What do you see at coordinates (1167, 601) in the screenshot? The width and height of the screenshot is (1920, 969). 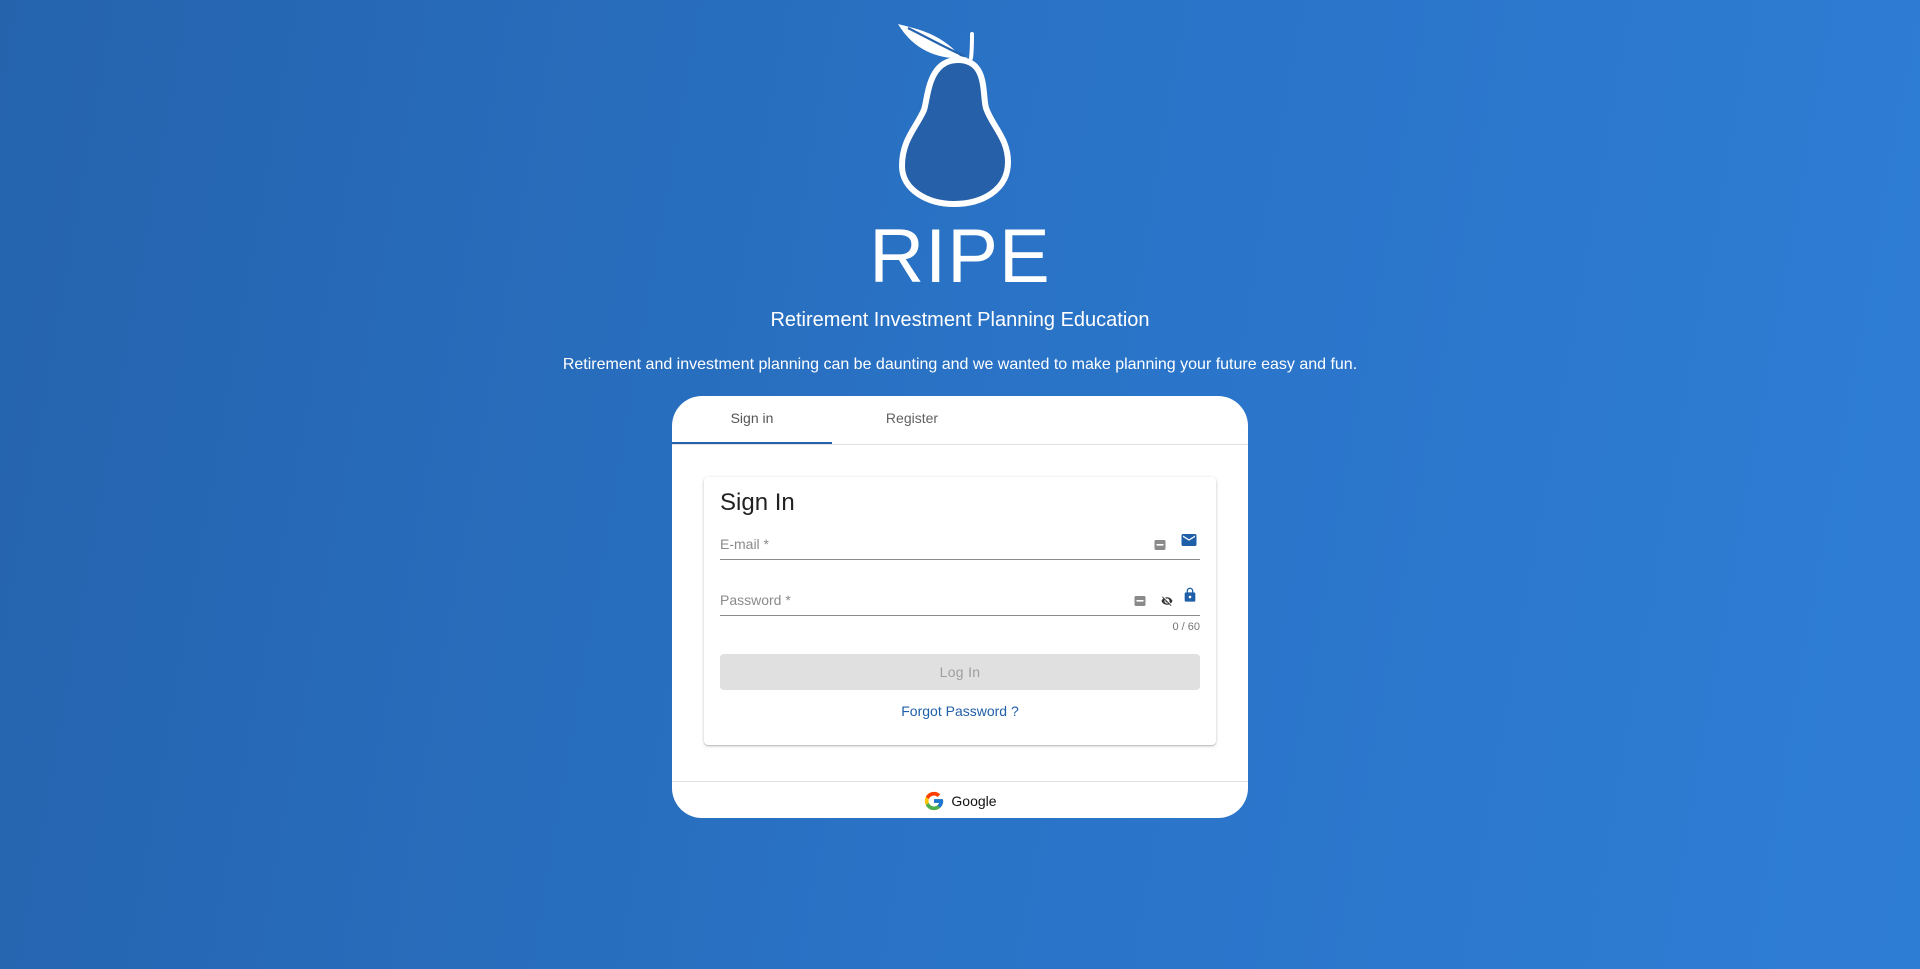 I see `visibility-off-icon` at bounding box center [1167, 601].